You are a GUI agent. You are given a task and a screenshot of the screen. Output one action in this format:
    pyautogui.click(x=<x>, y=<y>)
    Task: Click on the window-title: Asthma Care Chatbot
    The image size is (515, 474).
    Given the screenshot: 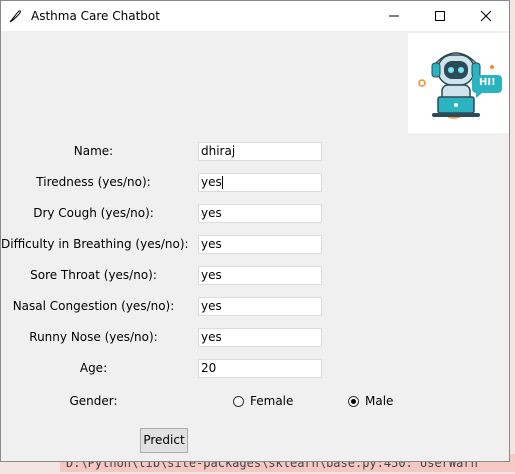 What is the action you would take?
    pyautogui.click(x=95, y=16)
    